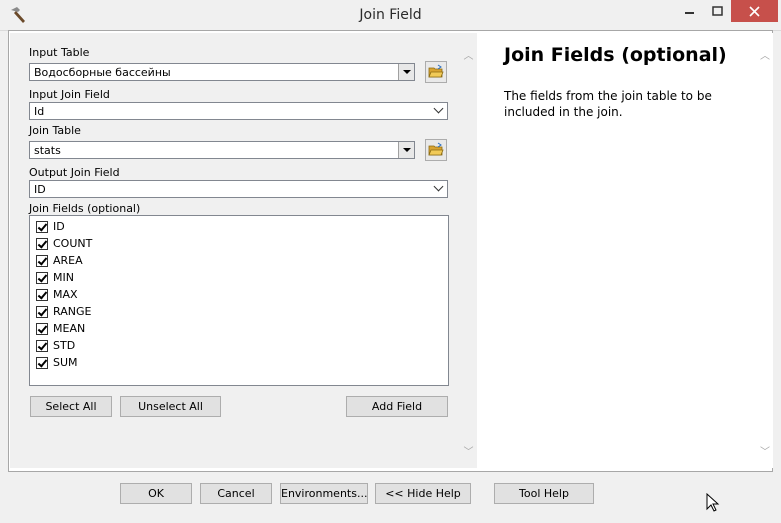  I want to click on tool-help-button: Tool Help, so click(544, 493).